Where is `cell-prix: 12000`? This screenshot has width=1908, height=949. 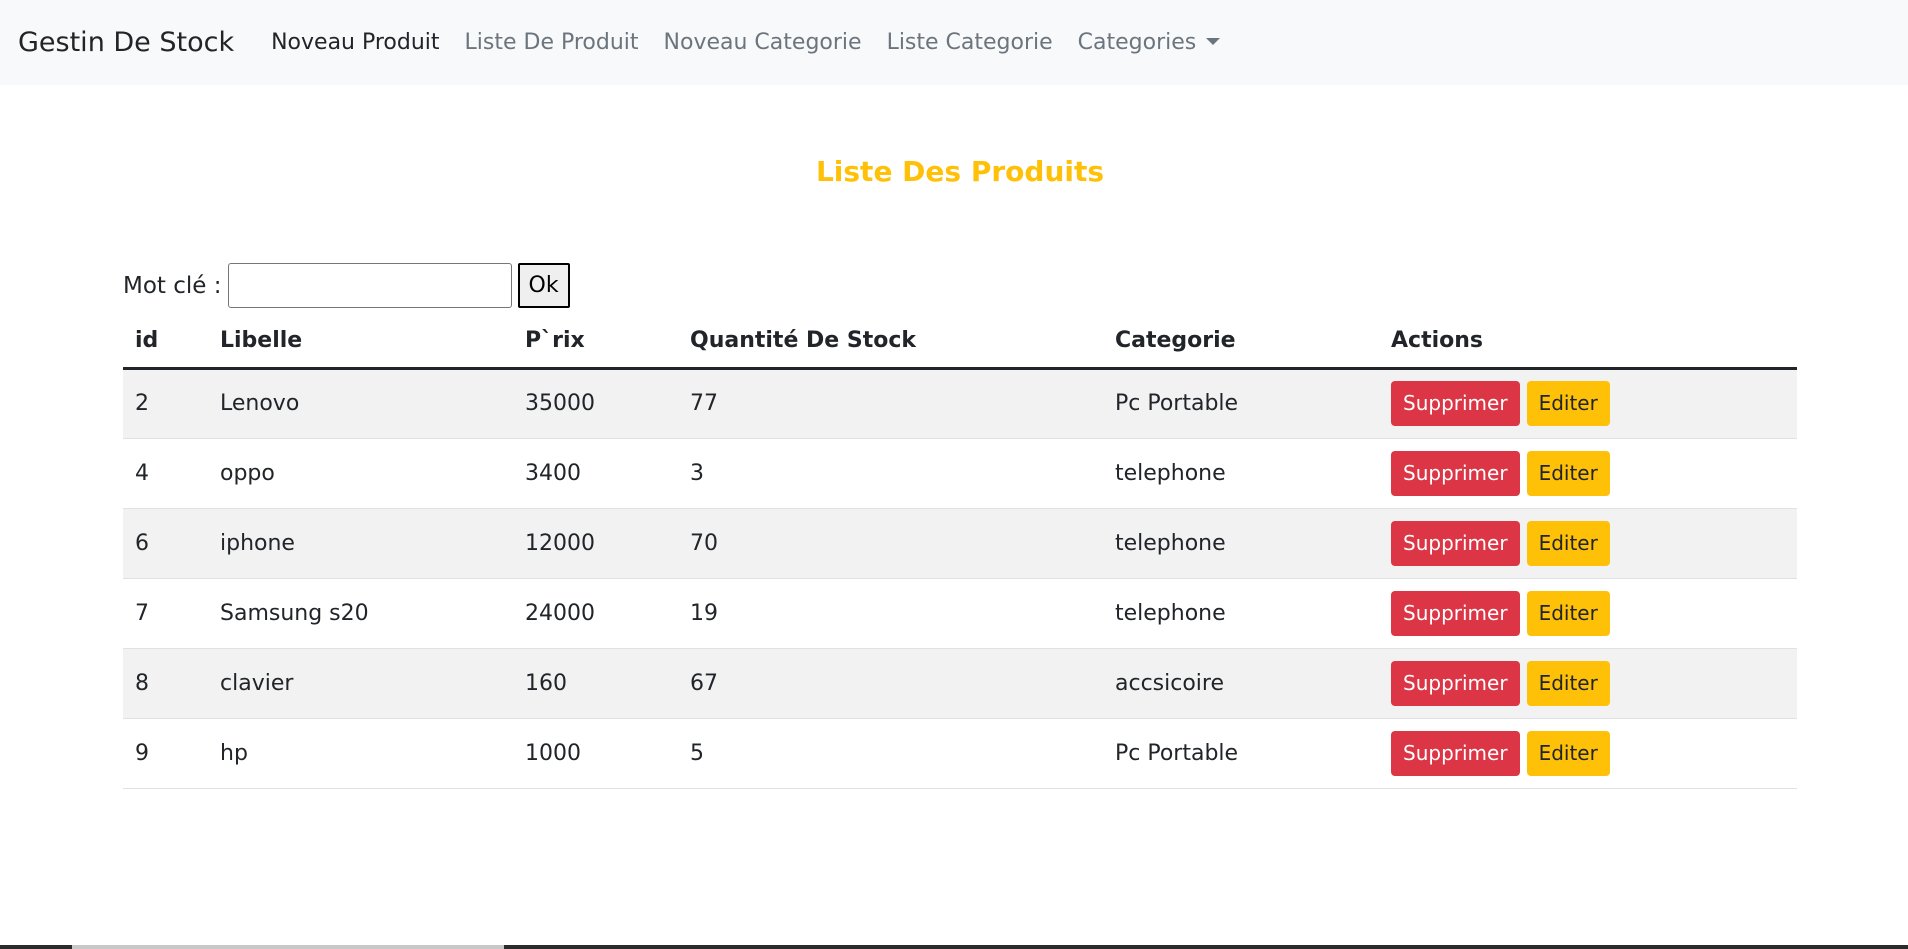
cell-prix: 12000 is located at coordinates (595, 543).